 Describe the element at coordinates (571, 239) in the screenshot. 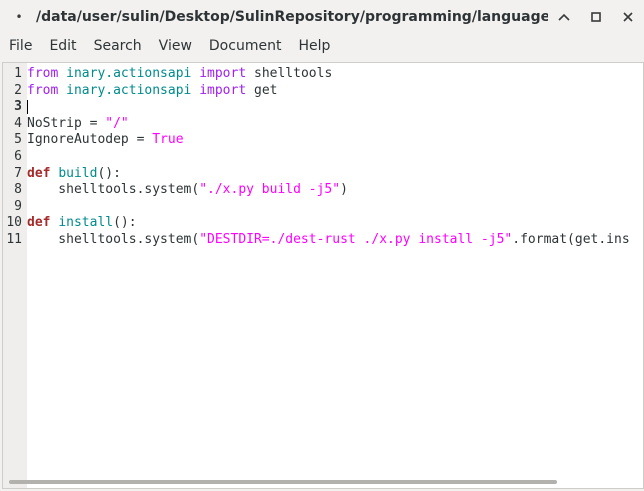

I see `code-token: .format(get.ins` at that location.